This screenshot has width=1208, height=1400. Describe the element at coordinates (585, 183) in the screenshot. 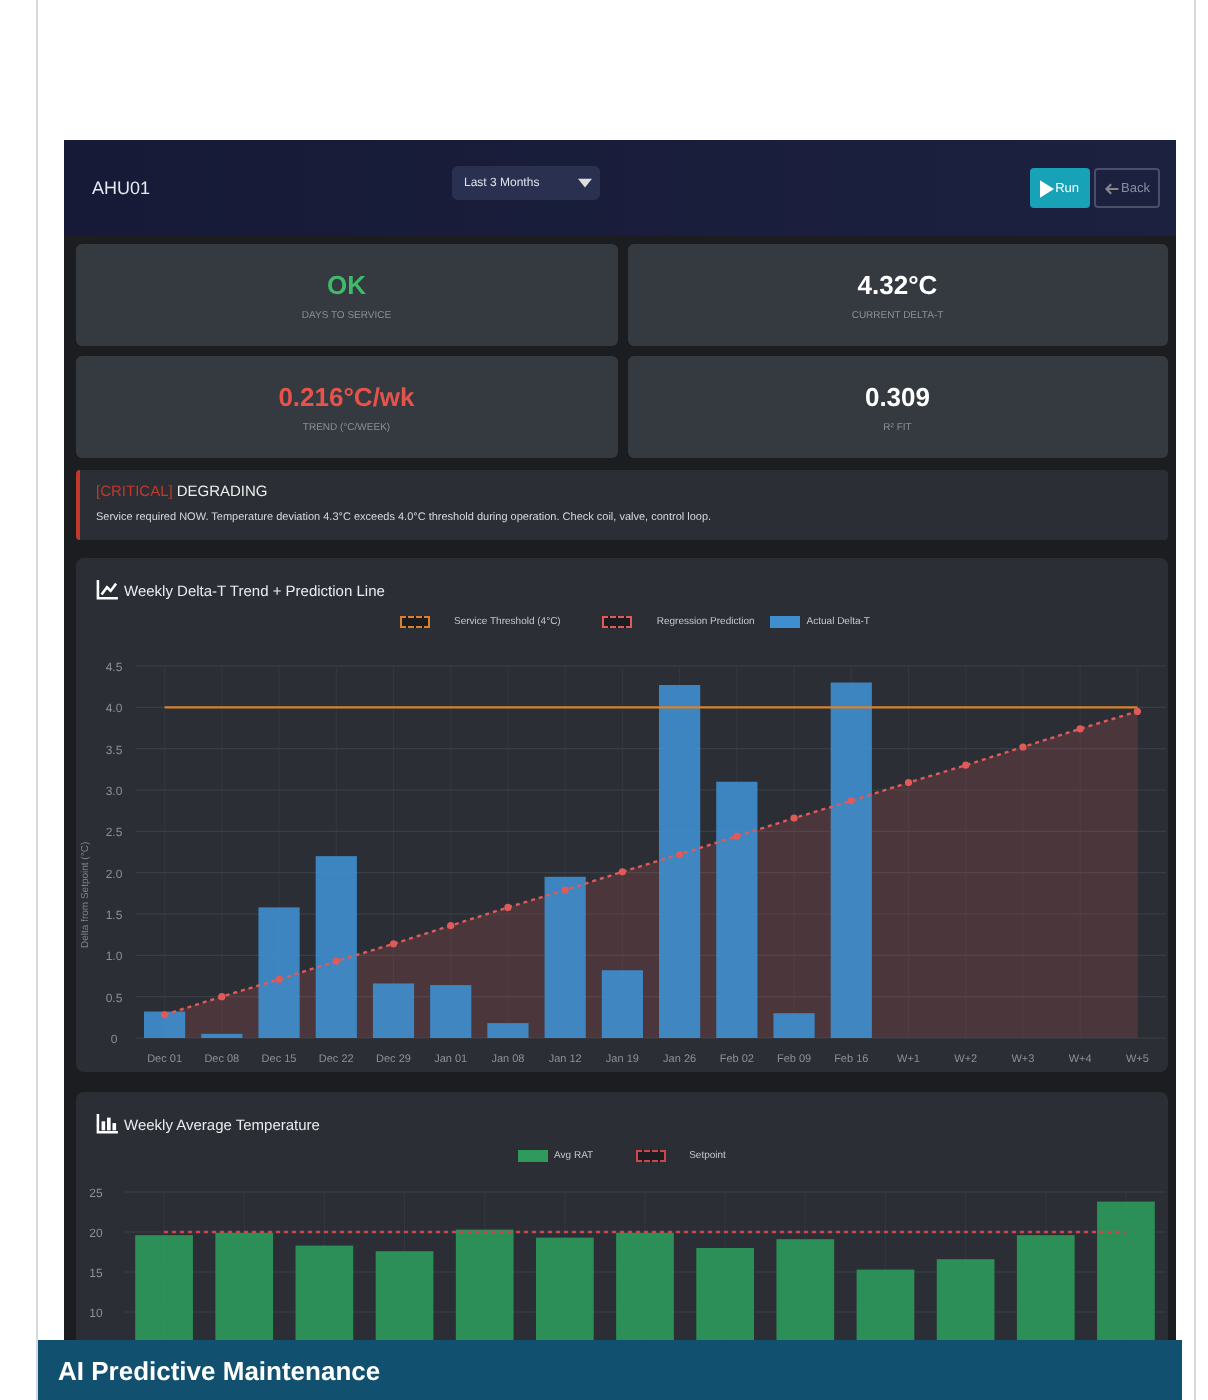

I see `caret-icon` at that location.